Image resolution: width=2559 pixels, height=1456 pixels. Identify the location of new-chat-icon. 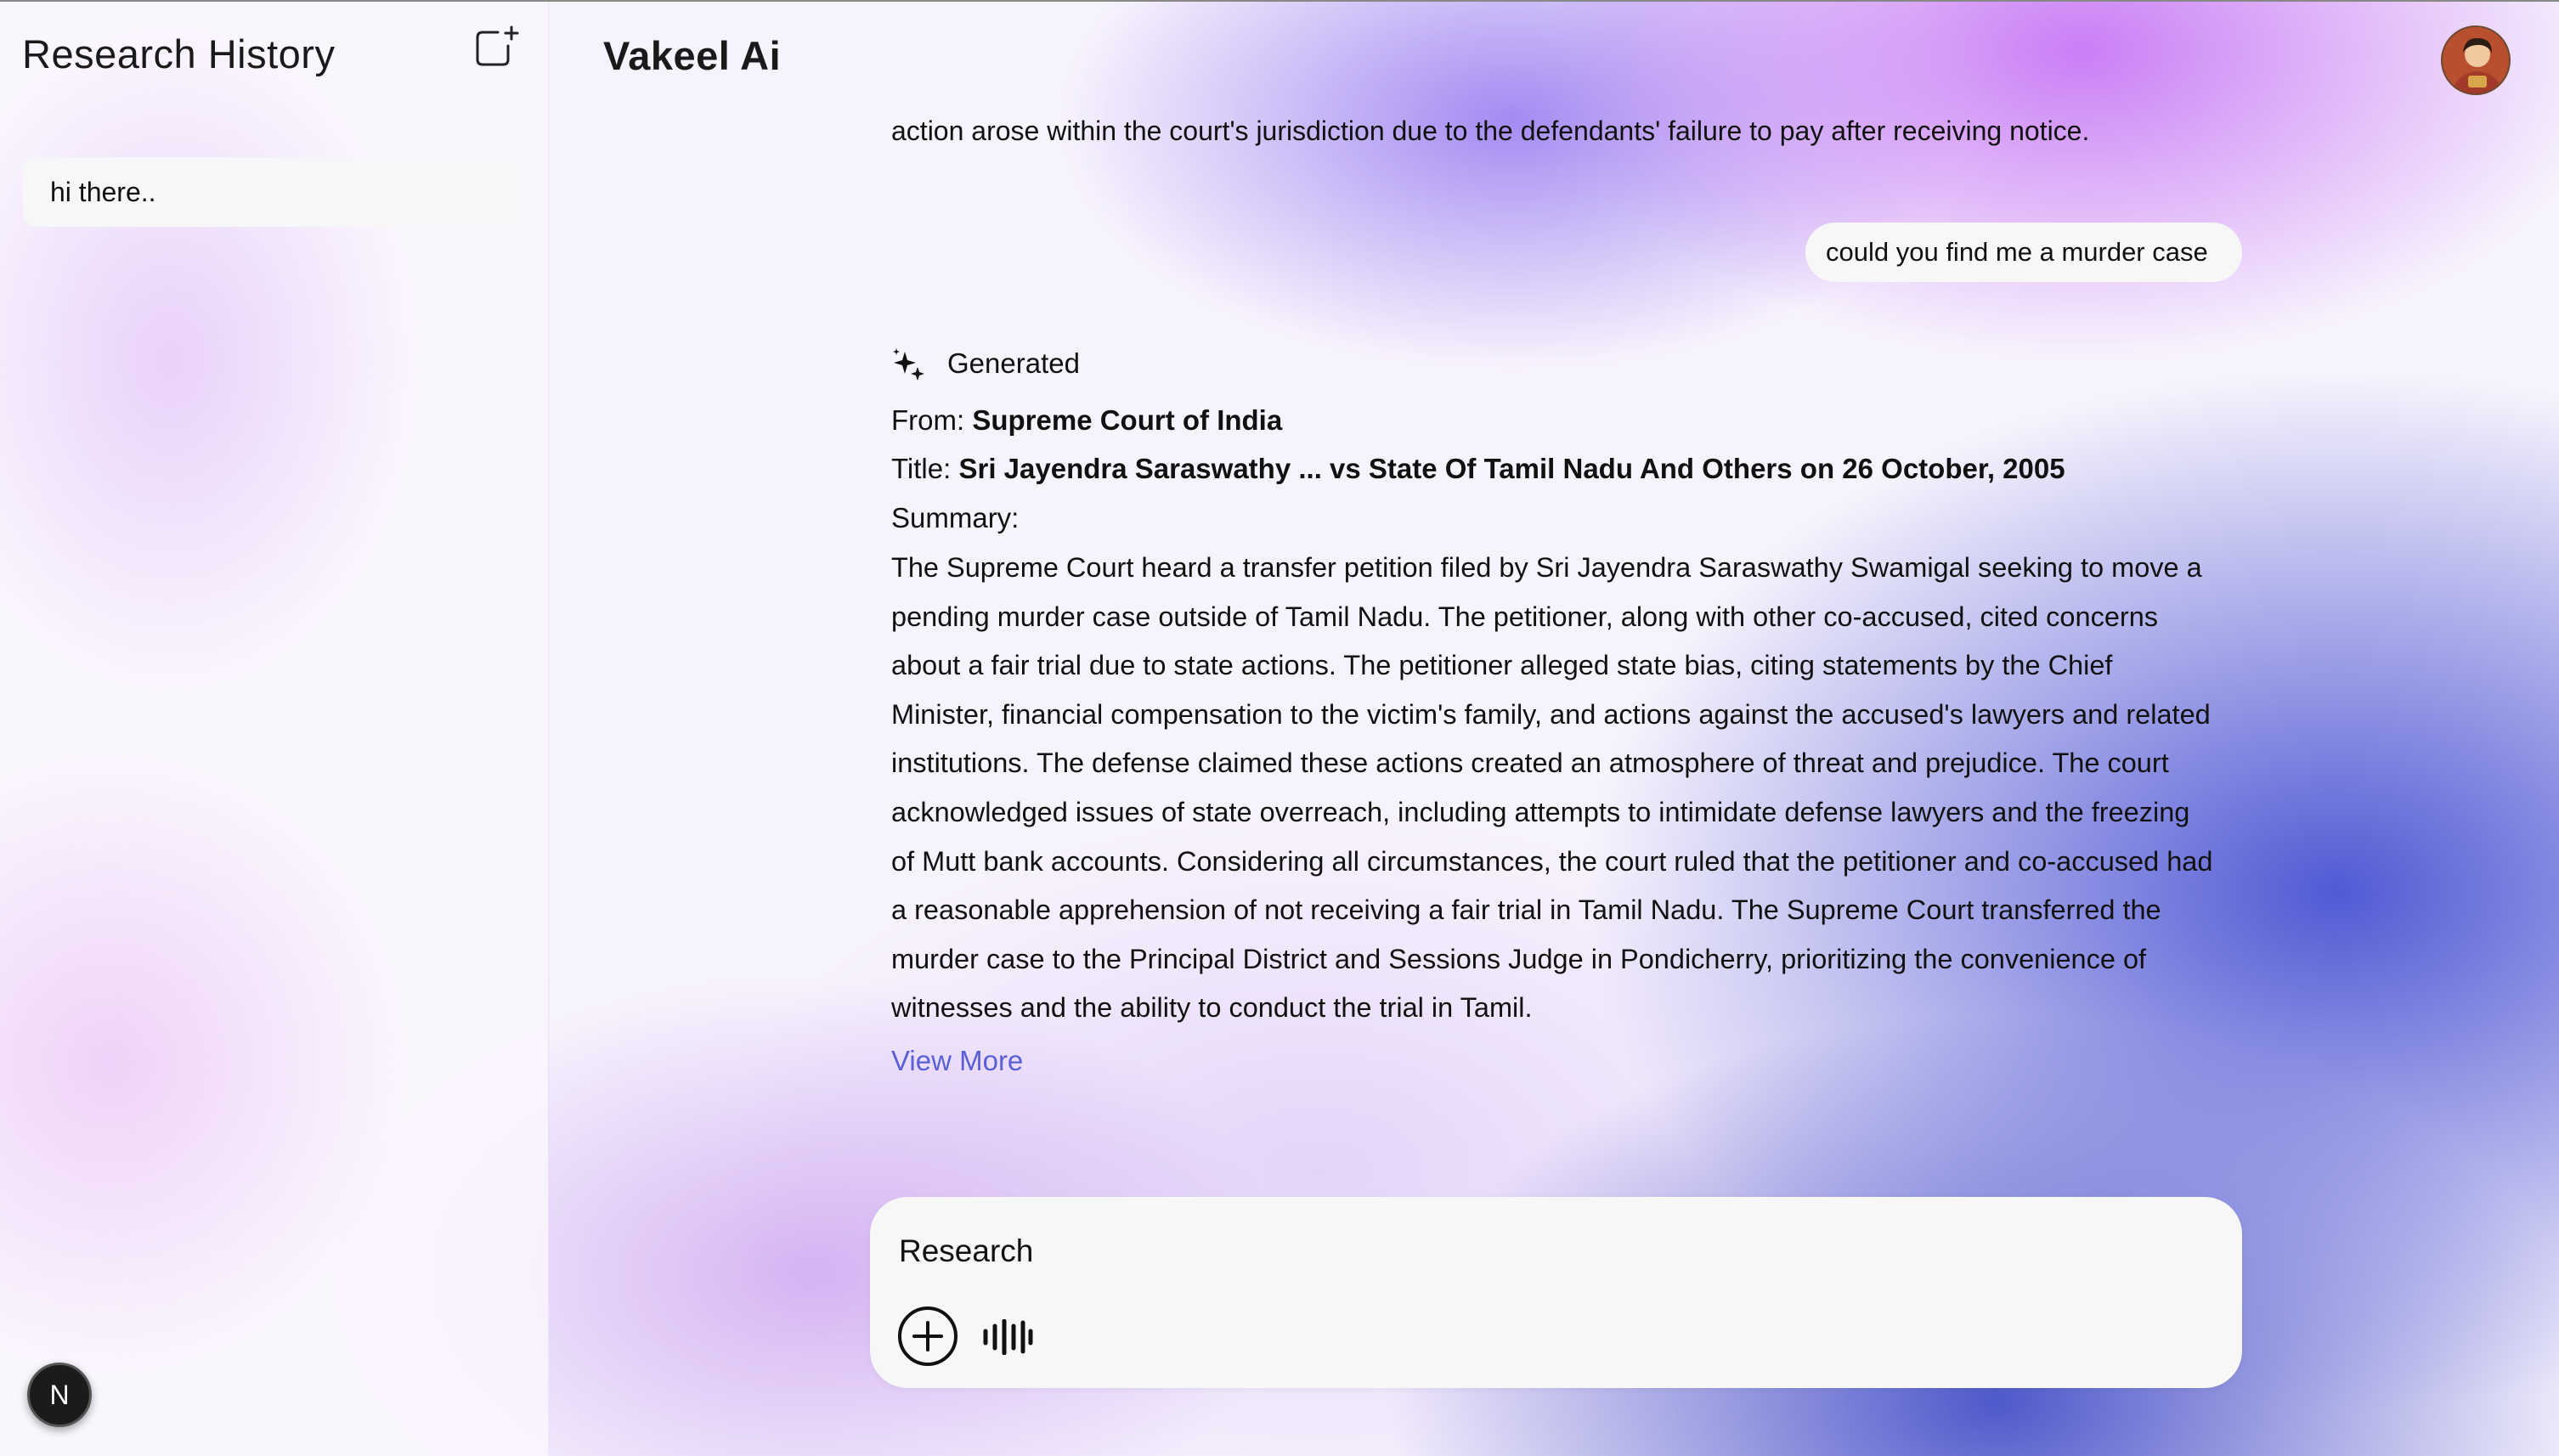
(496, 48).